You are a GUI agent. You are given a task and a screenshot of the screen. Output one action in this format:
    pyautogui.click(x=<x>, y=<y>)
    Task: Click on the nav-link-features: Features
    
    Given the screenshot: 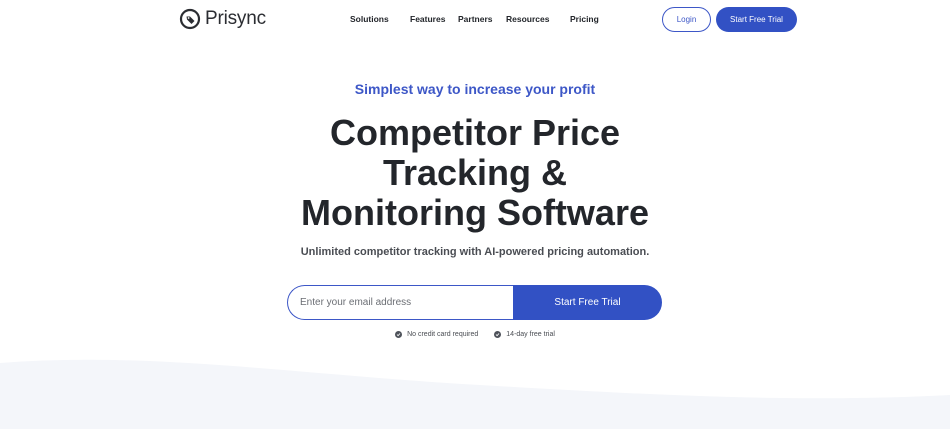 What is the action you would take?
    pyautogui.click(x=427, y=19)
    